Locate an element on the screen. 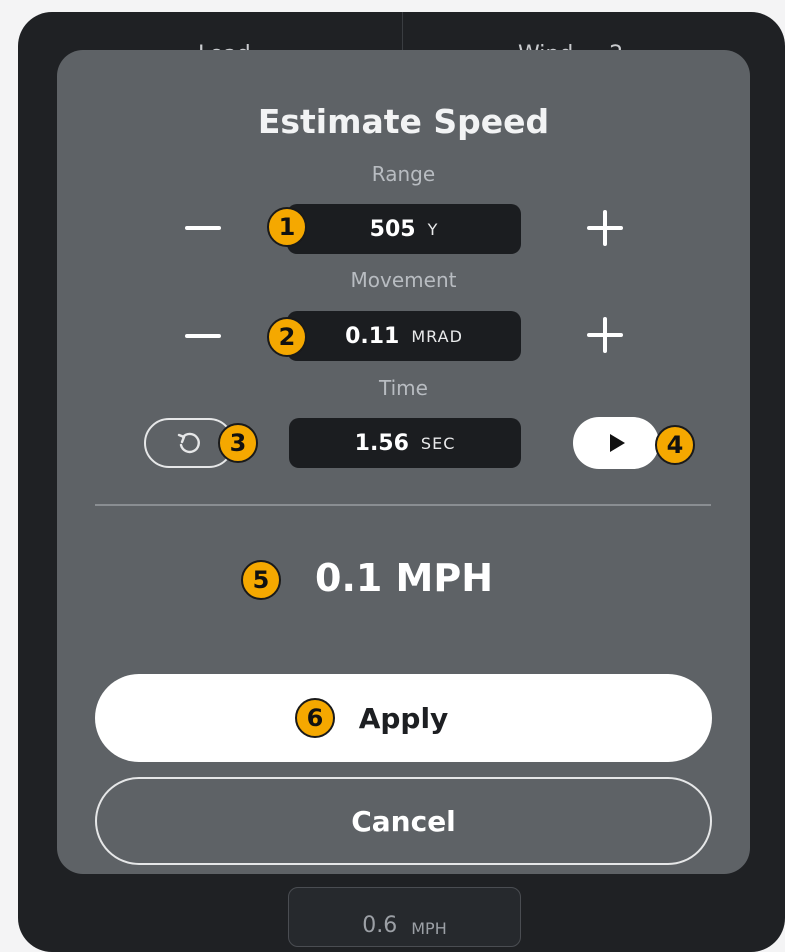  cancel-button: Cancel is located at coordinates (403, 821).